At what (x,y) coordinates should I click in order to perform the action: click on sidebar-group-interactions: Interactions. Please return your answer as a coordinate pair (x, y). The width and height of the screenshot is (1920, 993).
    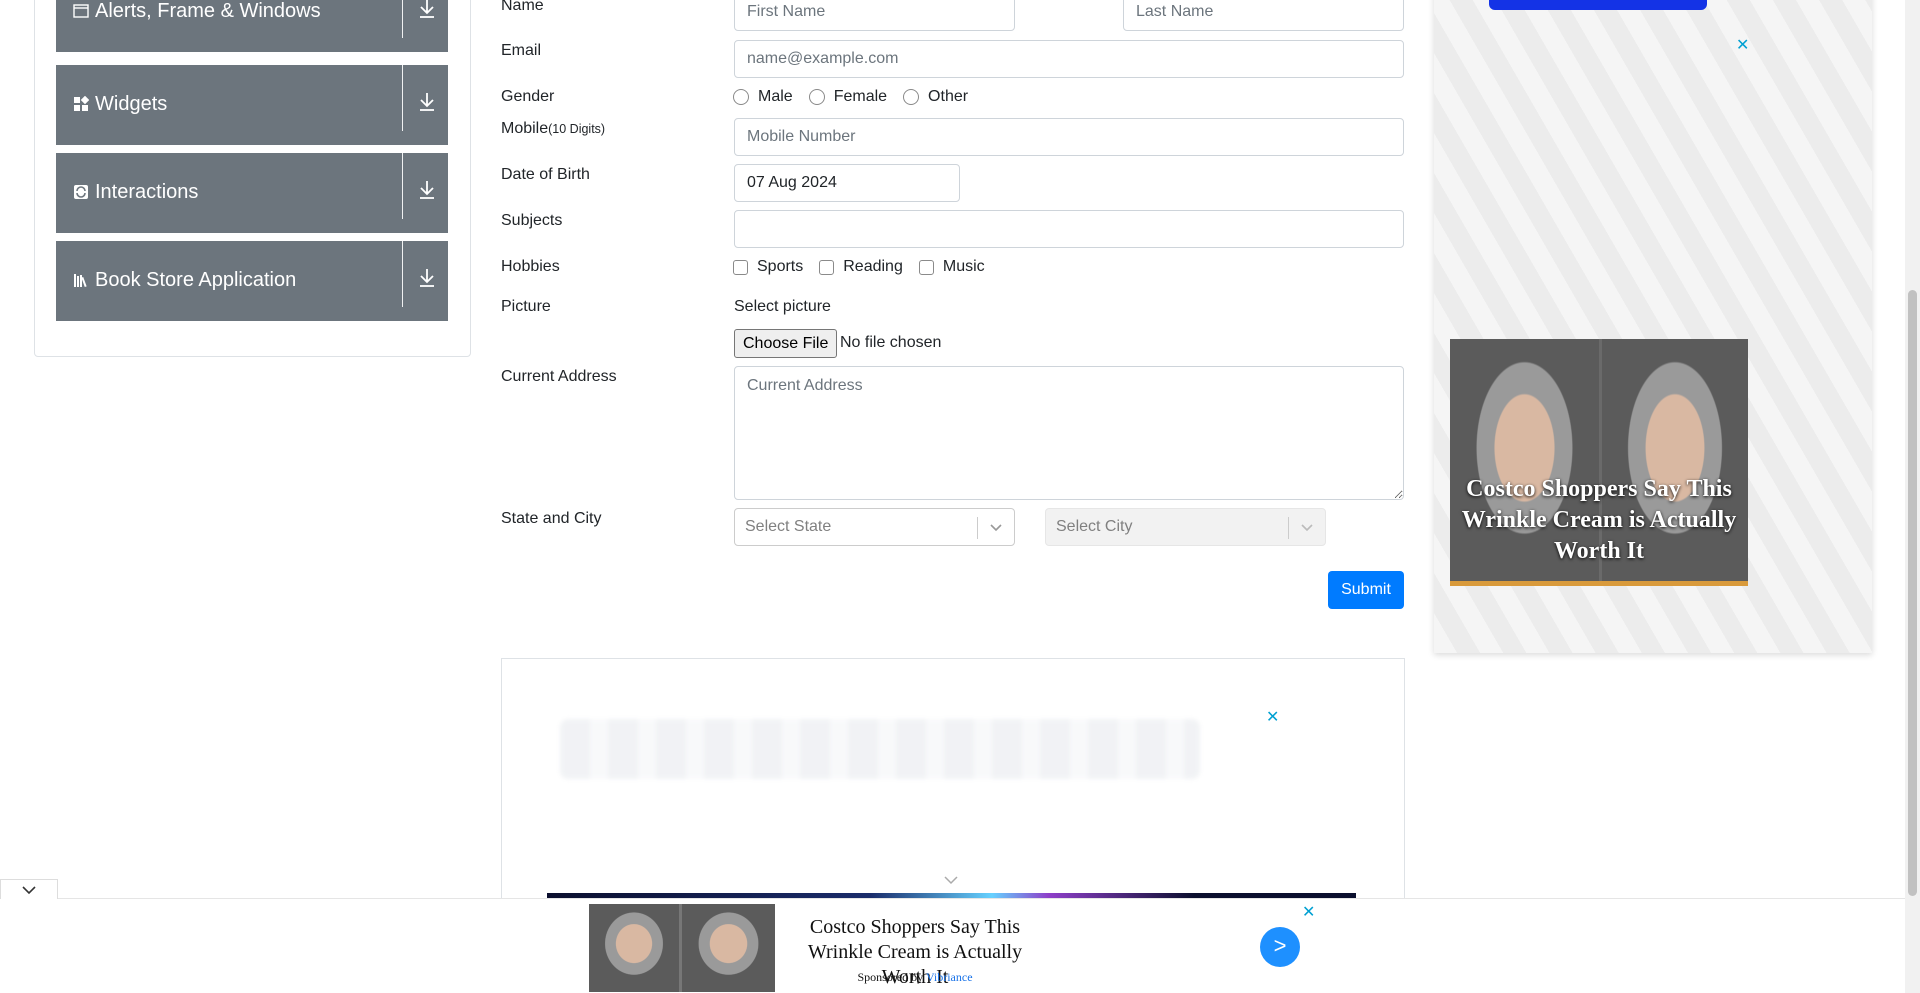
    Looking at the image, I should click on (252, 193).